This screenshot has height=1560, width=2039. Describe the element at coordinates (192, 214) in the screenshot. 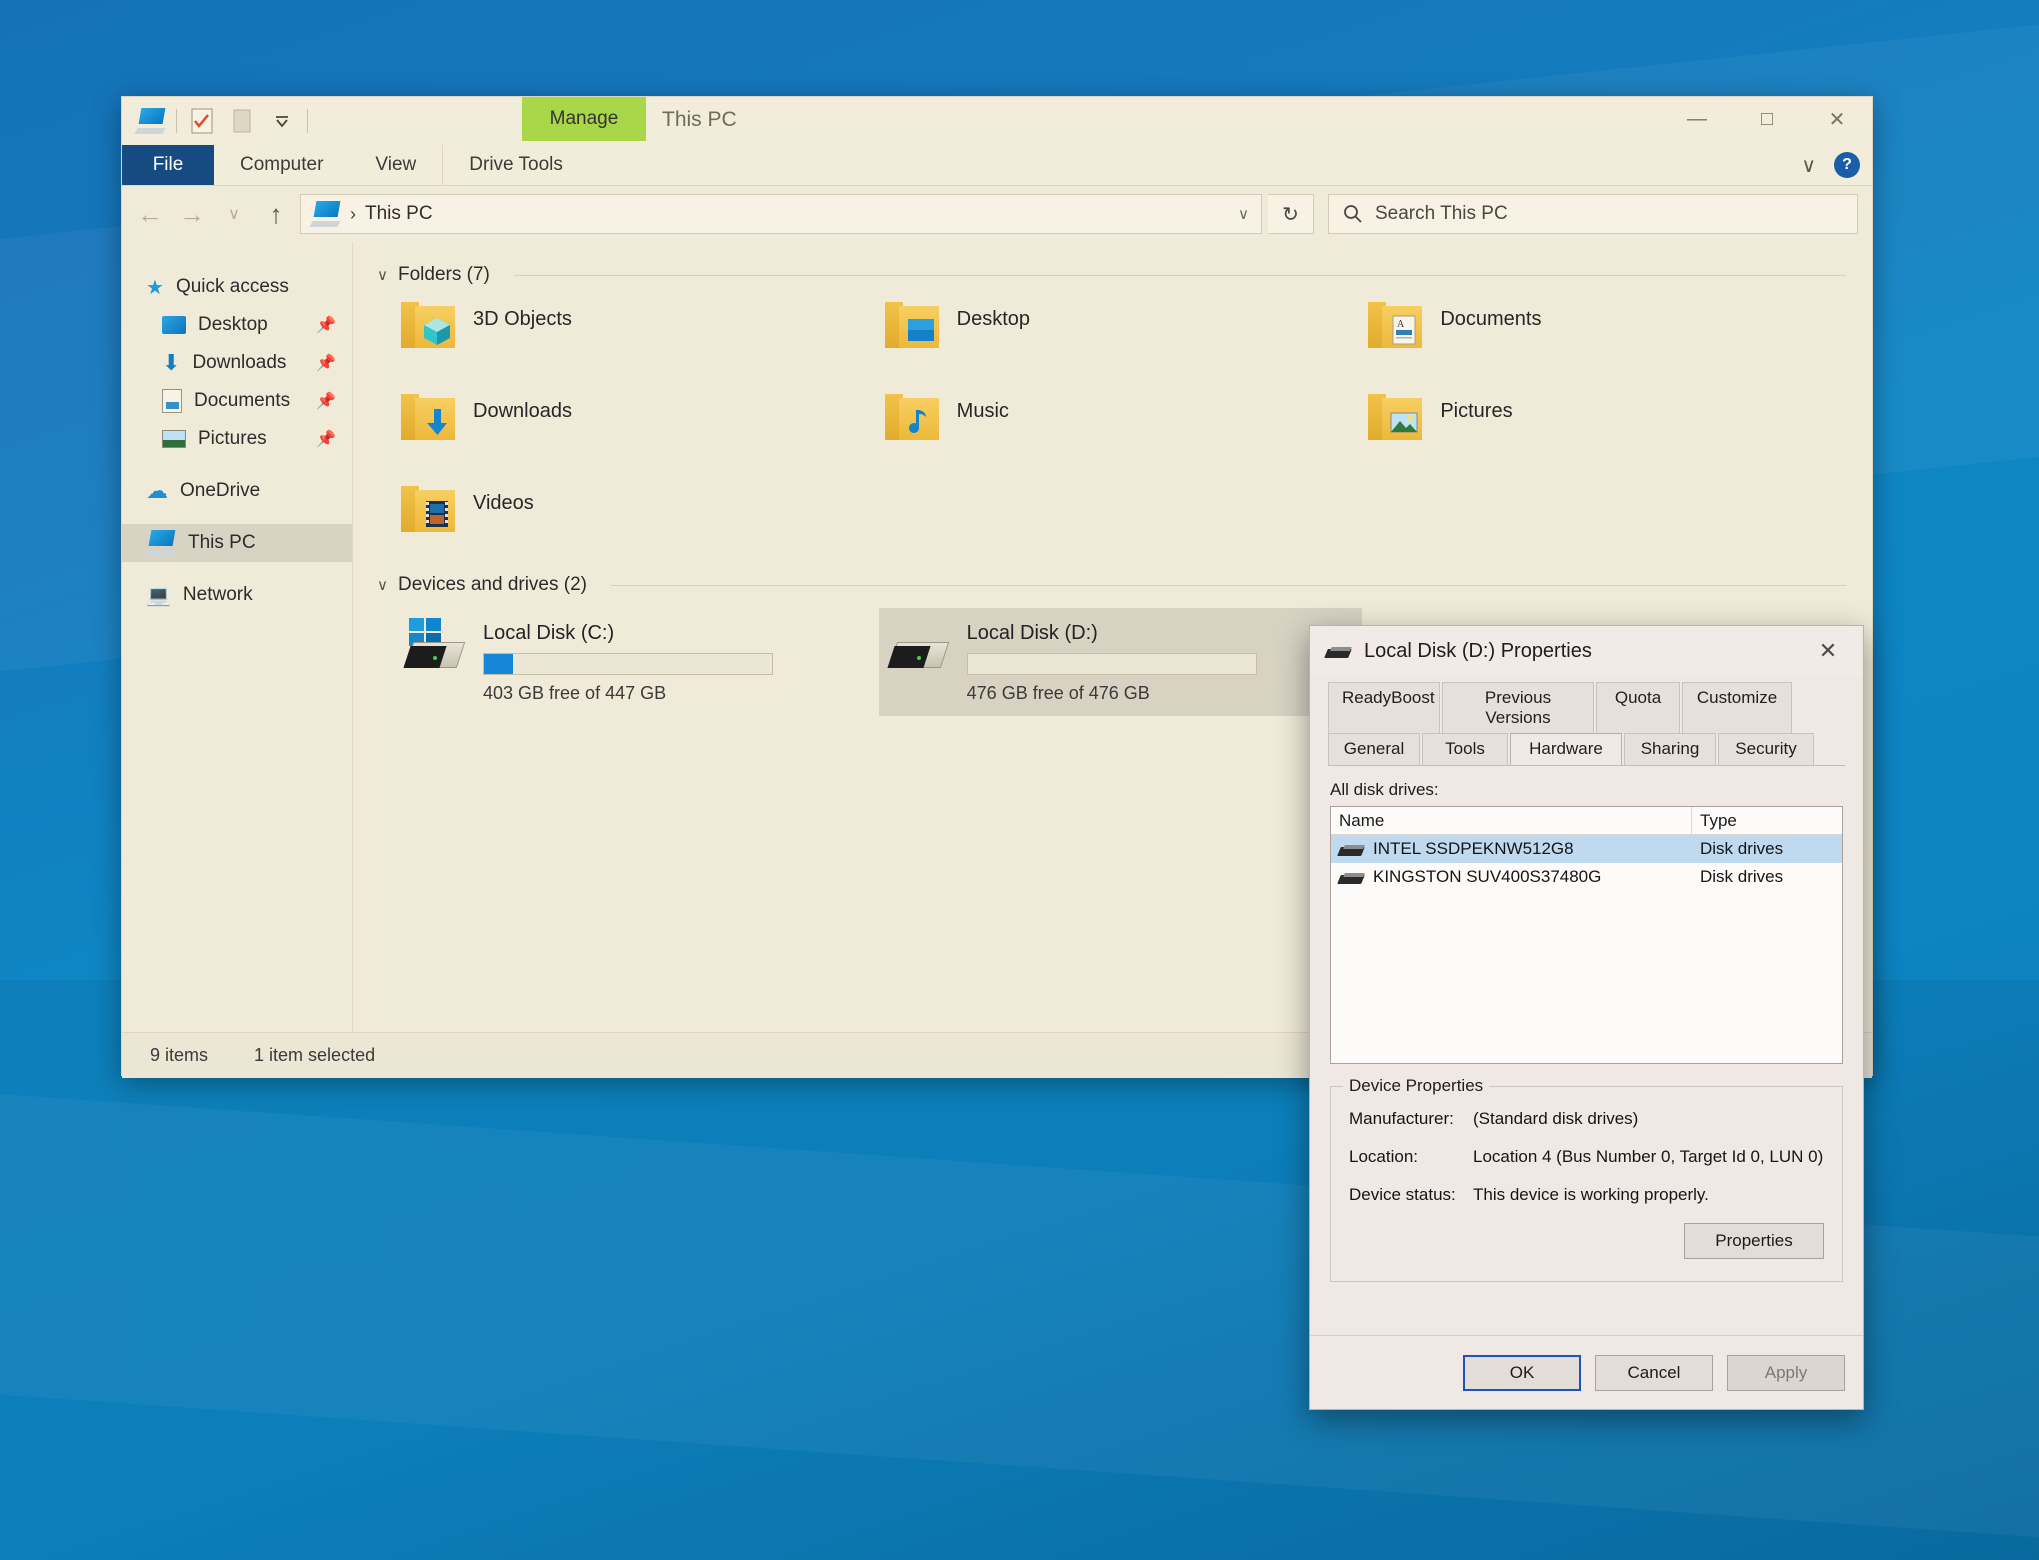

I see `forward-button: →` at that location.